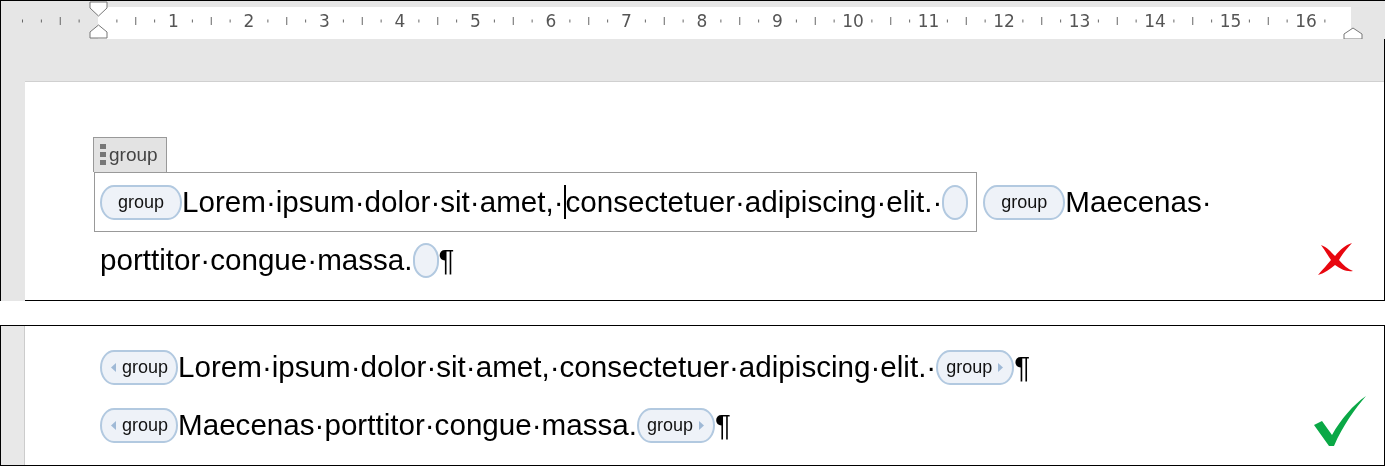 Image resolution: width=1385 pixels, height=466 pixels. I want to click on check-mark-icon, so click(1340, 421).